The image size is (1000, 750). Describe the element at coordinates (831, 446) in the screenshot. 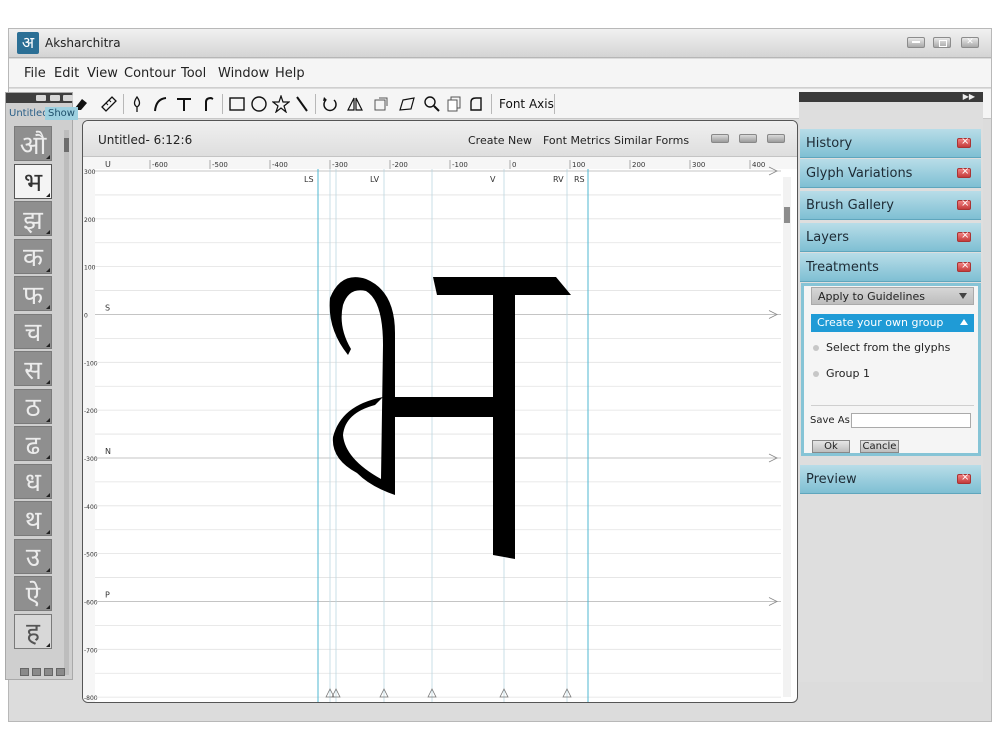

I see `ok-button: Ok` at that location.